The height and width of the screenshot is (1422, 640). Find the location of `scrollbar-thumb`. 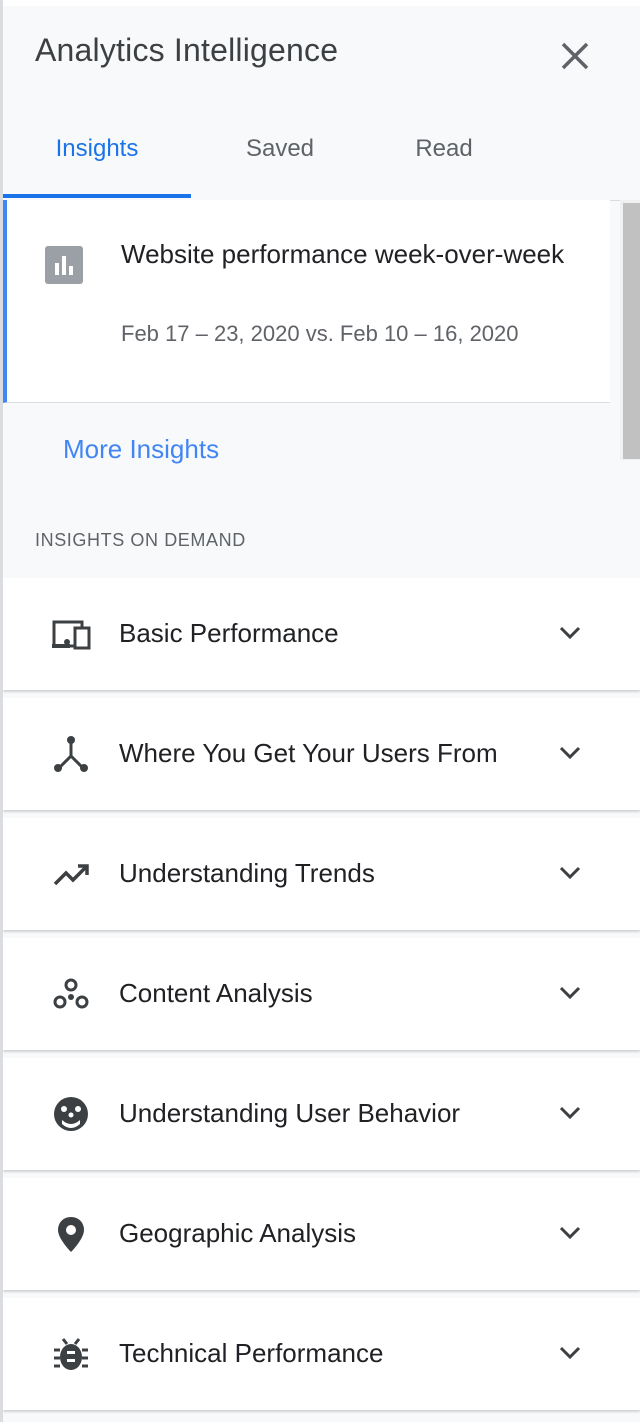

scrollbar-thumb is located at coordinates (631, 331).